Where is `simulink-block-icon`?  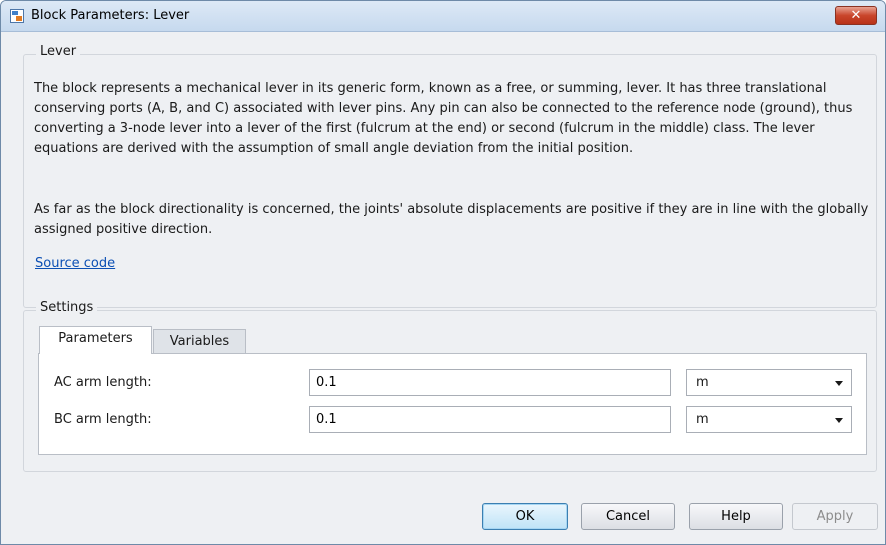
simulink-block-icon is located at coordinates (17, 16).